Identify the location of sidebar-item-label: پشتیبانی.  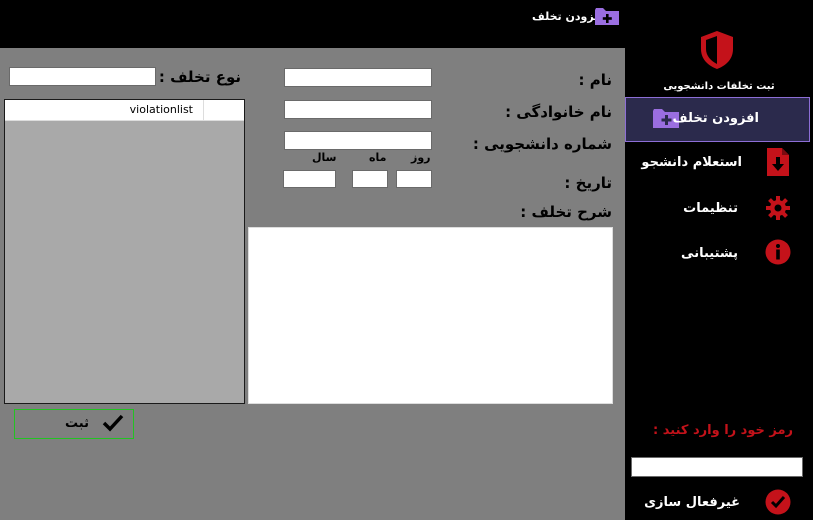
(709, 253).